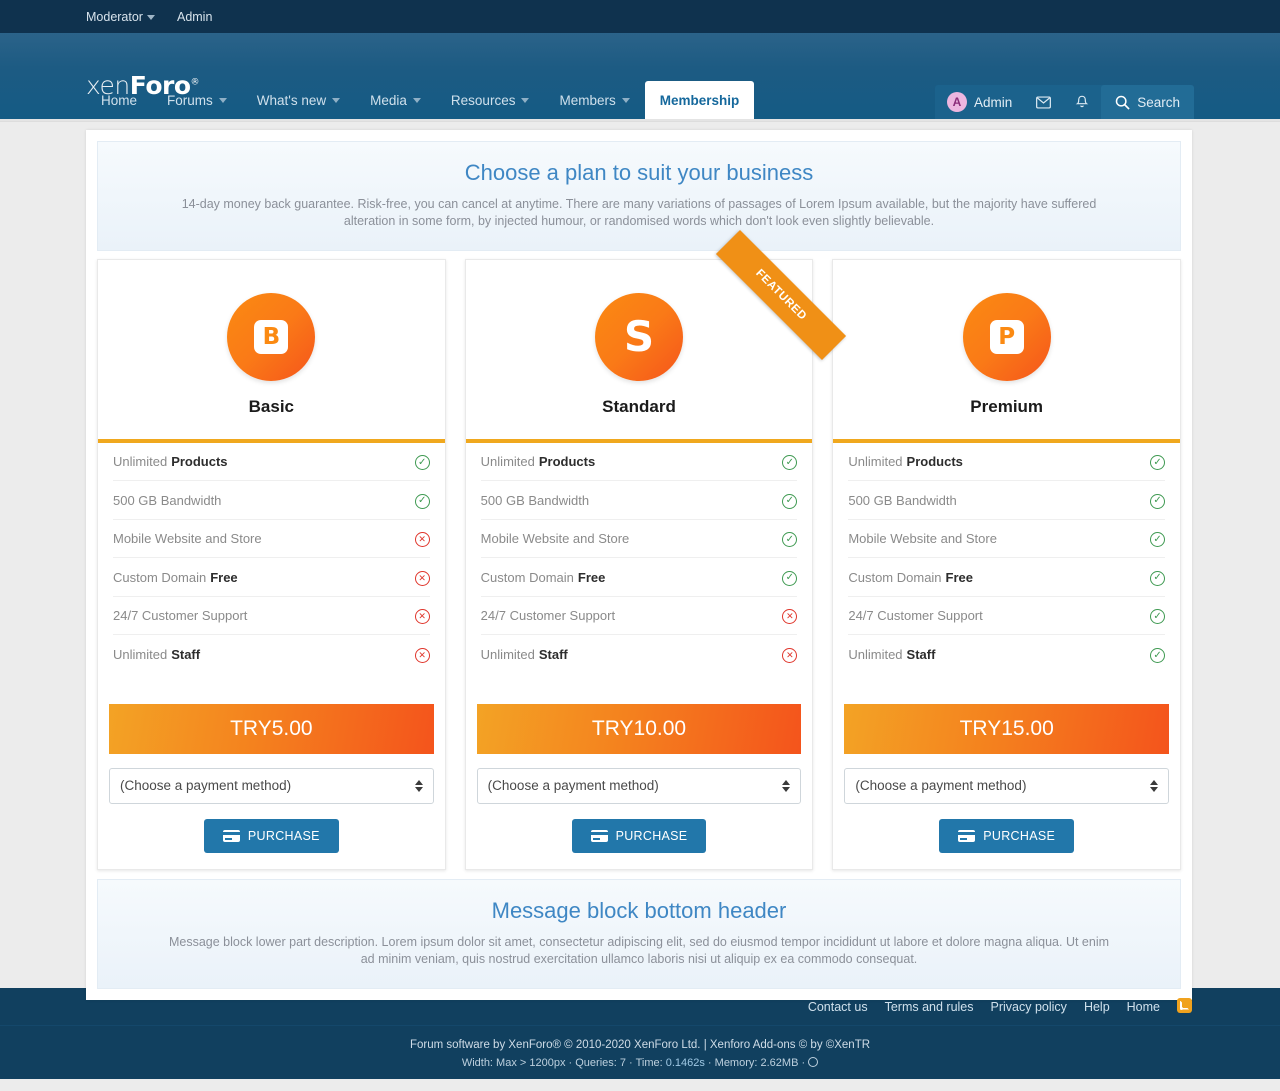 Image resolution: width=1280 pixels, height=1091 pixels. What do you see at coordinates (1007, 616) in the screenshot?
I see `feature-row: 24/7 Customer Support ✓` at bounding box center [1007, 616].